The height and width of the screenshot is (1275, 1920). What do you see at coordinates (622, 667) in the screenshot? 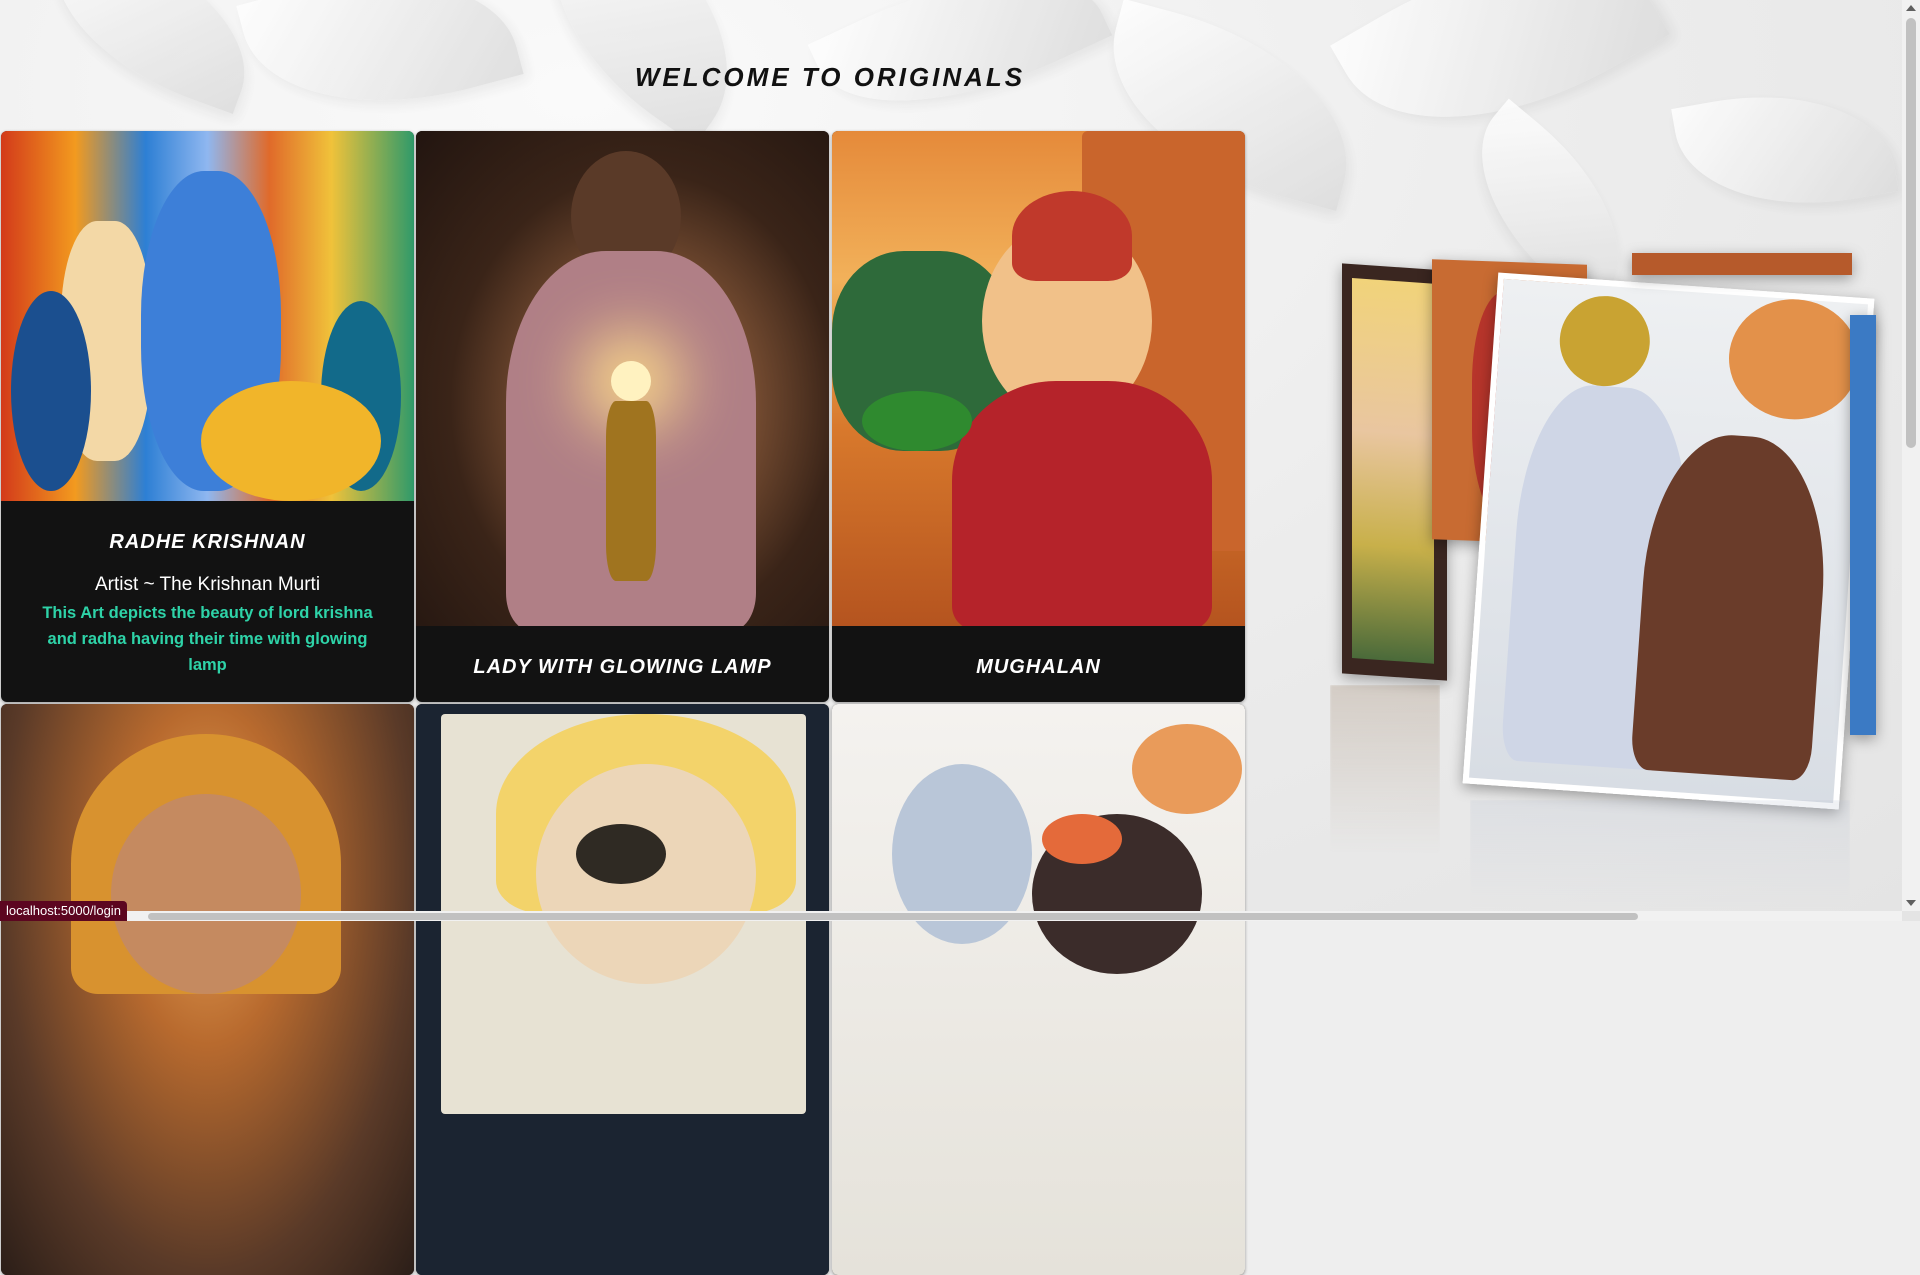
I see `card-title: LADY WITH GLOWING LAMP` at bounding box center [622, 667].